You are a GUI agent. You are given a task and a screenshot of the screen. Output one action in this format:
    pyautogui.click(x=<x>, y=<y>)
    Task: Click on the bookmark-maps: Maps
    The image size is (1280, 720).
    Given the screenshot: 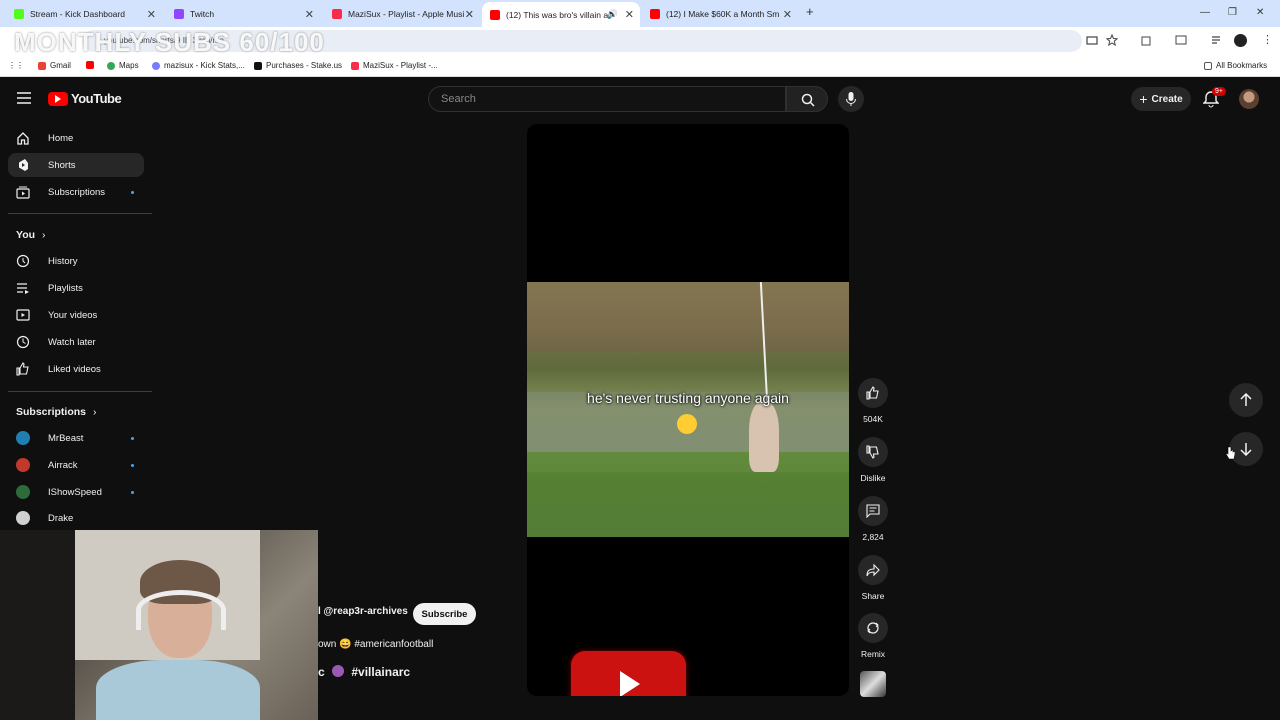 What is the action you would take?
    pyautogui.click(x=123, y=65)
    